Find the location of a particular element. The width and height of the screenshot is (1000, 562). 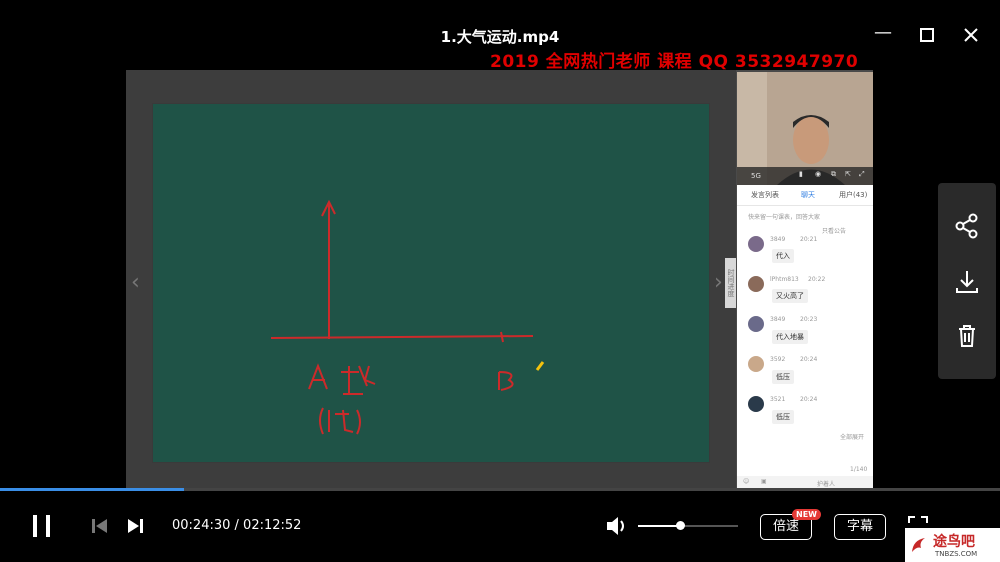

close-button is located at coordinates (971, 35).